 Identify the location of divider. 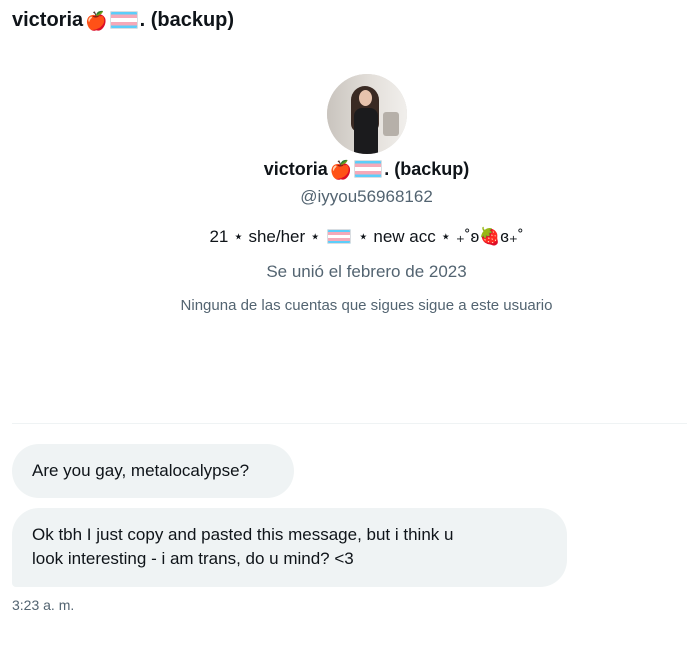
(349, 423).